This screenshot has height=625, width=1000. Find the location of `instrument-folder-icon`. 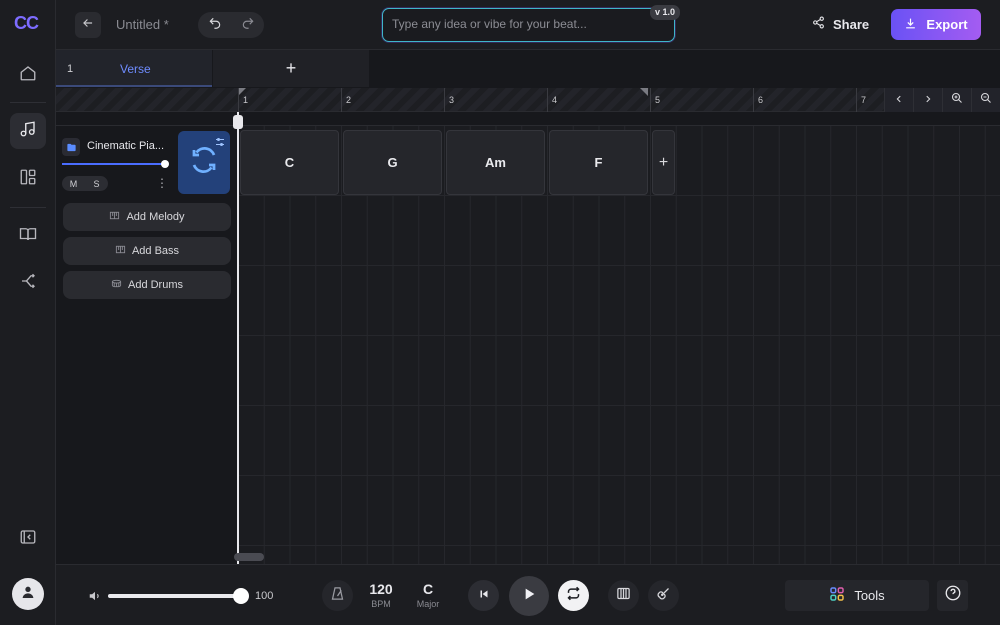

instrument-folder-icon is located at coordinates (71, 147).